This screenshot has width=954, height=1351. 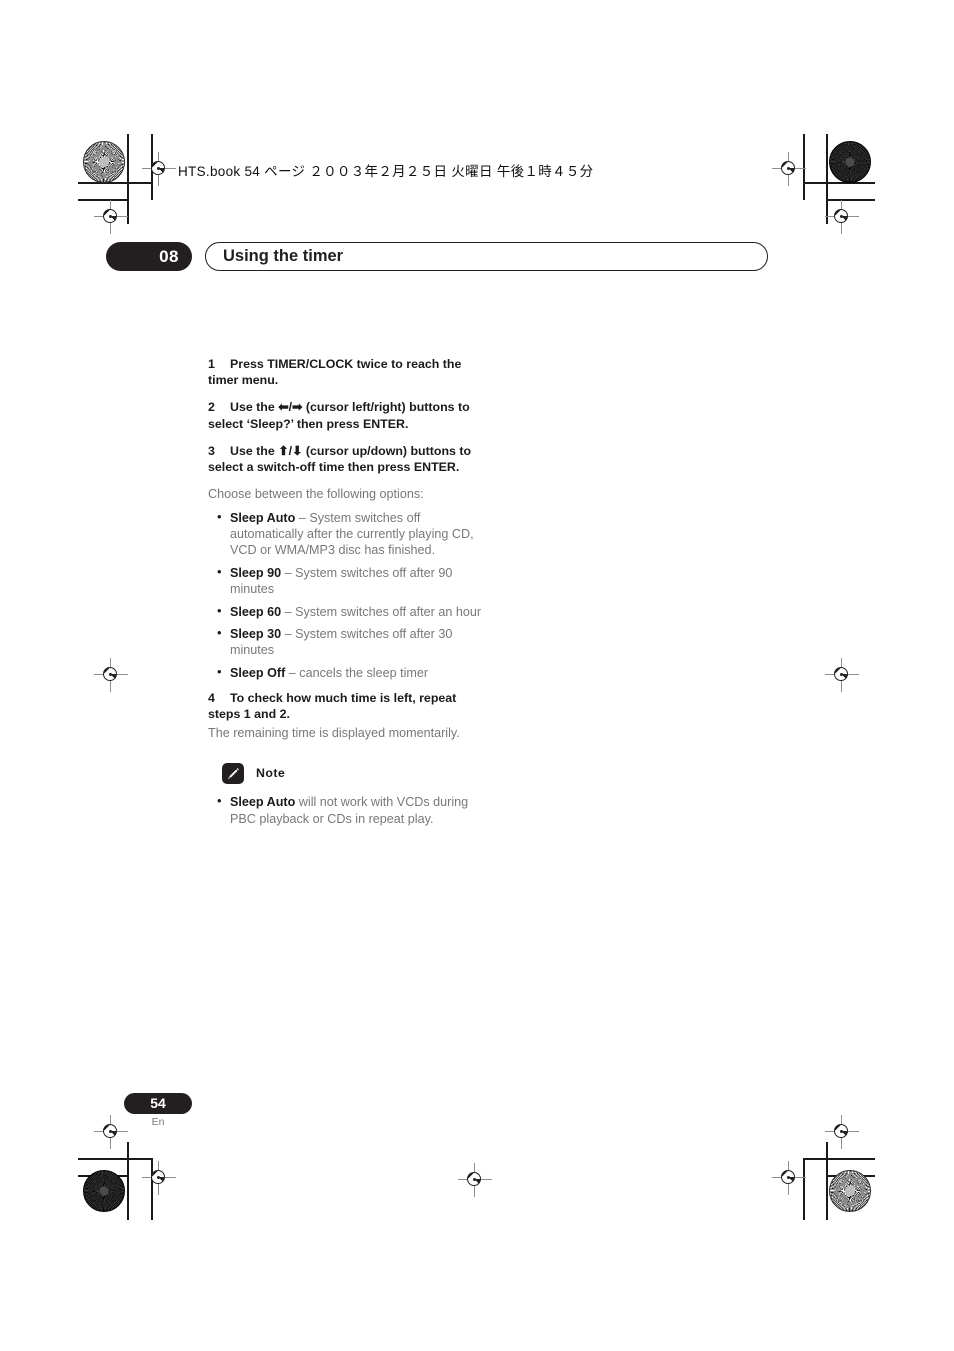 What do you see at coordinates (158, 1103) in the screenshot?
I see `page-number-badge: 54` at bounding box center [158, 1103].